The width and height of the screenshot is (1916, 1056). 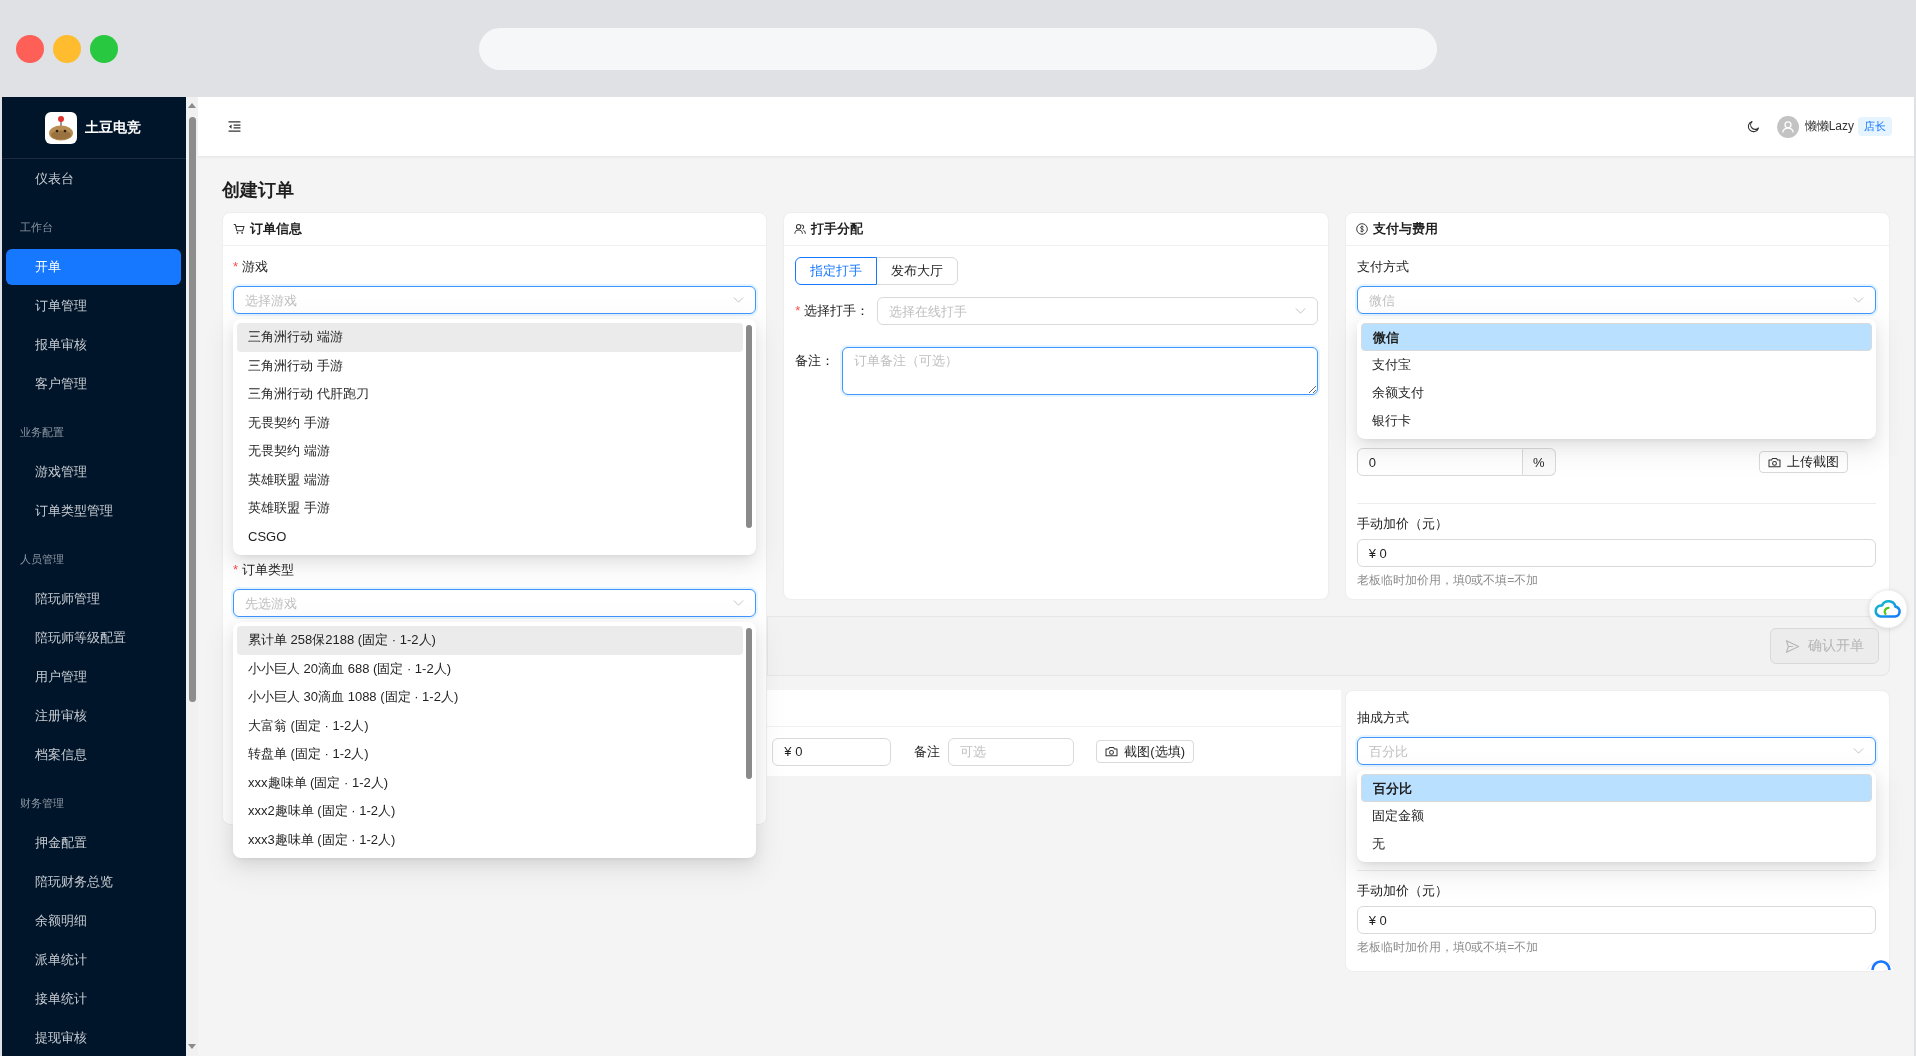 I want to click on card-title: 打手分配, so click(x=837, y=229).